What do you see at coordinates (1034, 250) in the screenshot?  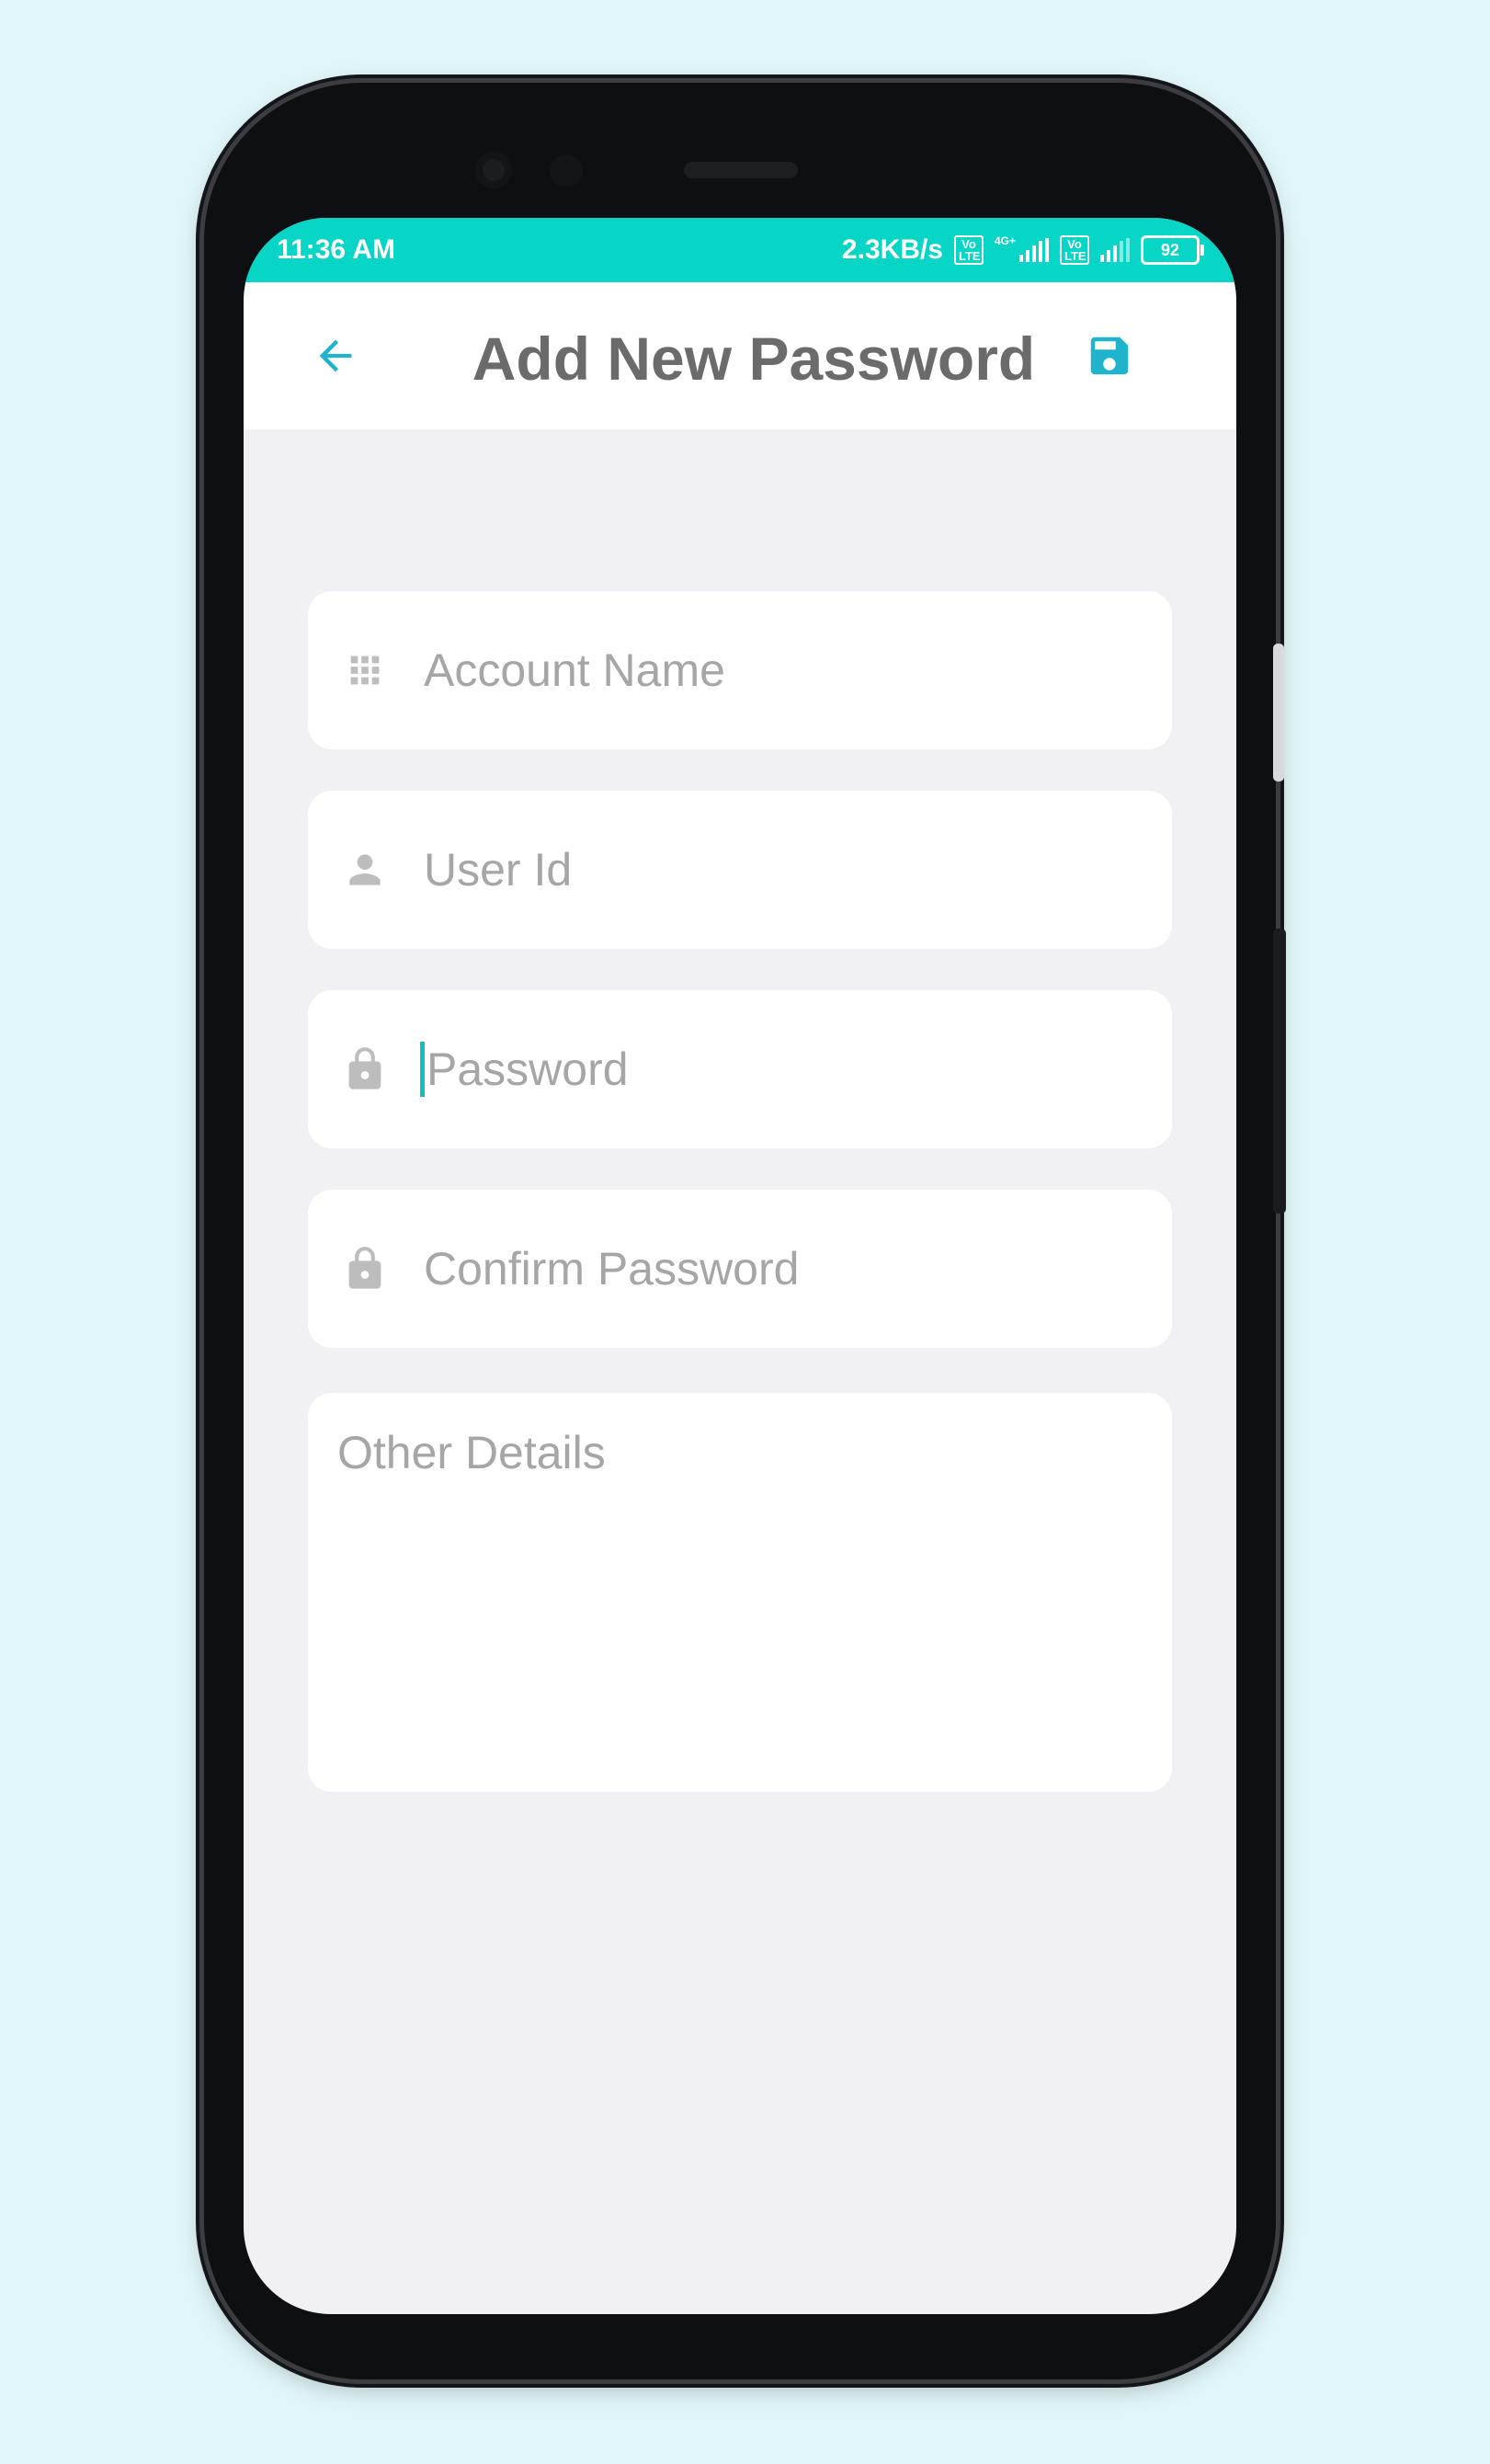 I see `signal-icon` at bounding box center [1034, 250].